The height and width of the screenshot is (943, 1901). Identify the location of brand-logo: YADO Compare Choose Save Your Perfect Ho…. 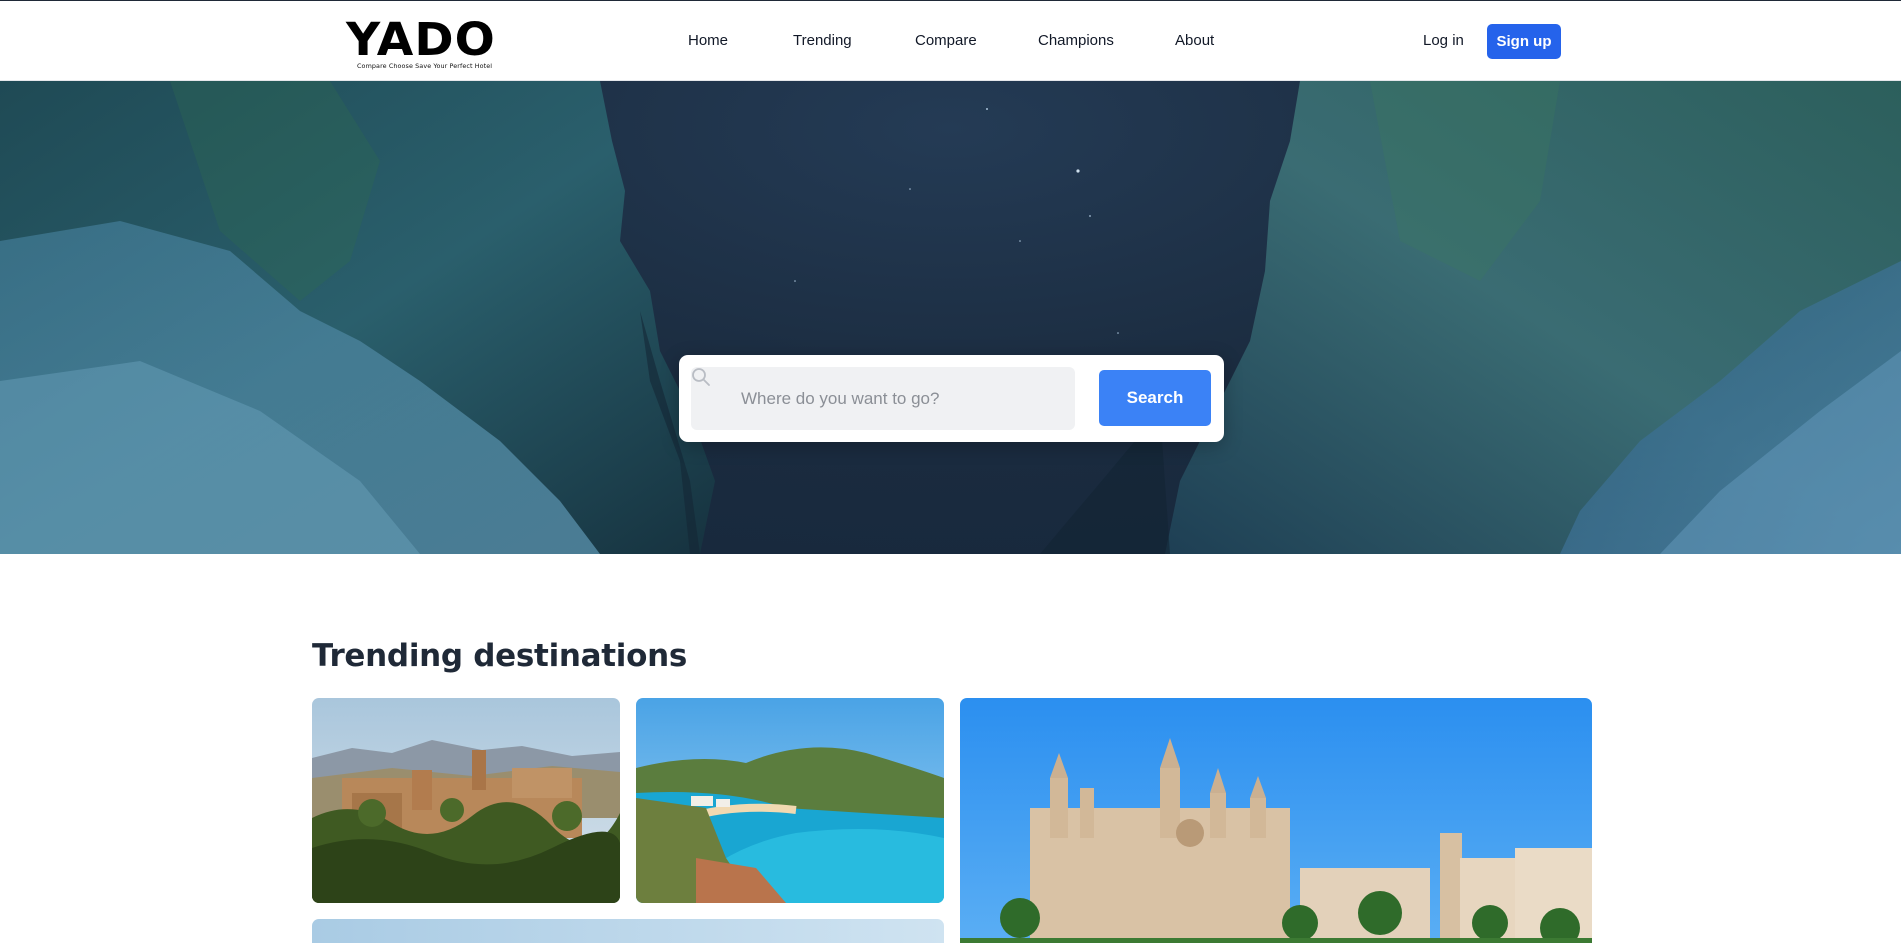
(421, 43).